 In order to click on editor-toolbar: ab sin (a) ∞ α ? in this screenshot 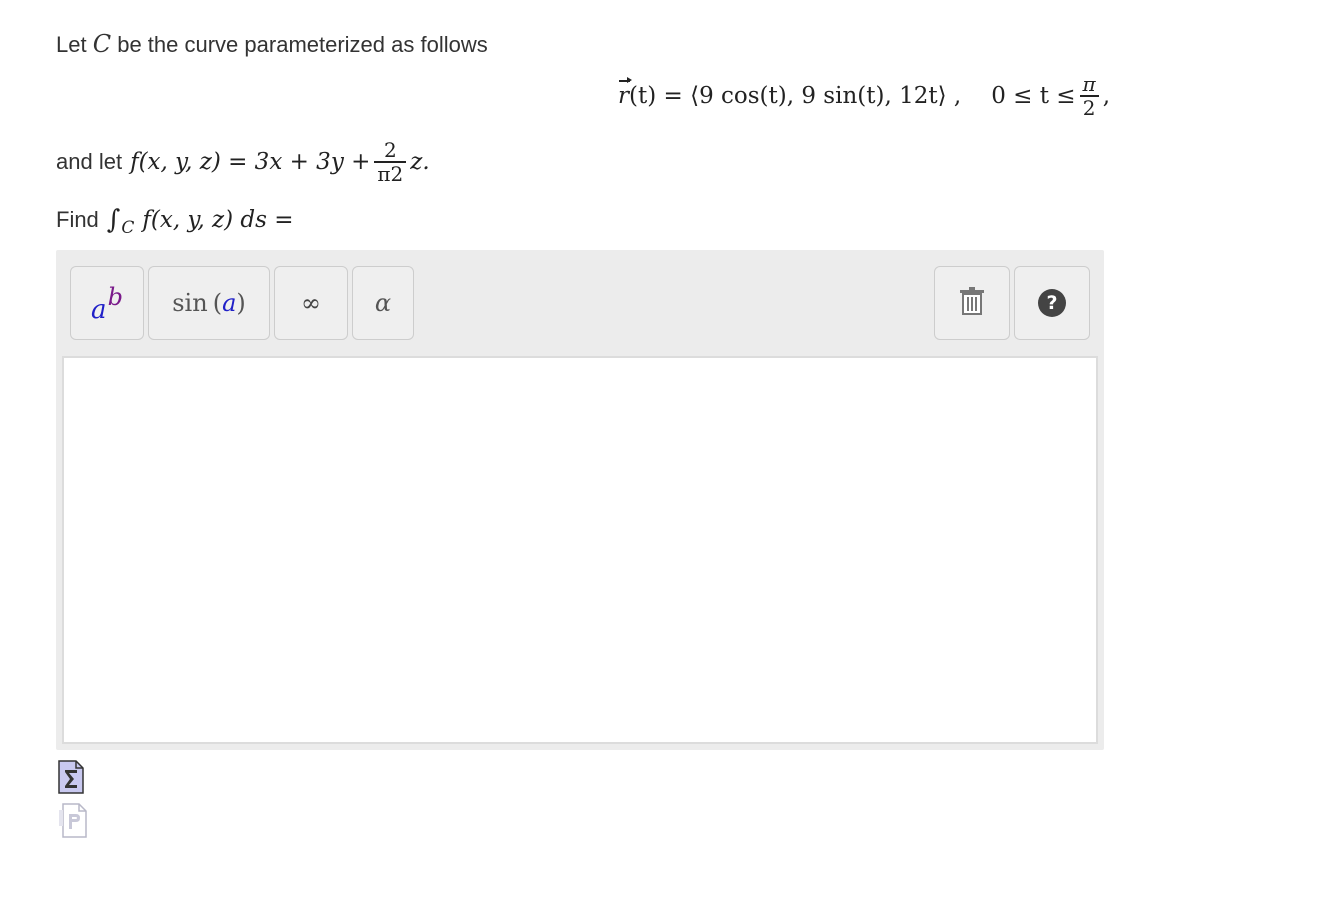, I will do `click(580, 303)`.